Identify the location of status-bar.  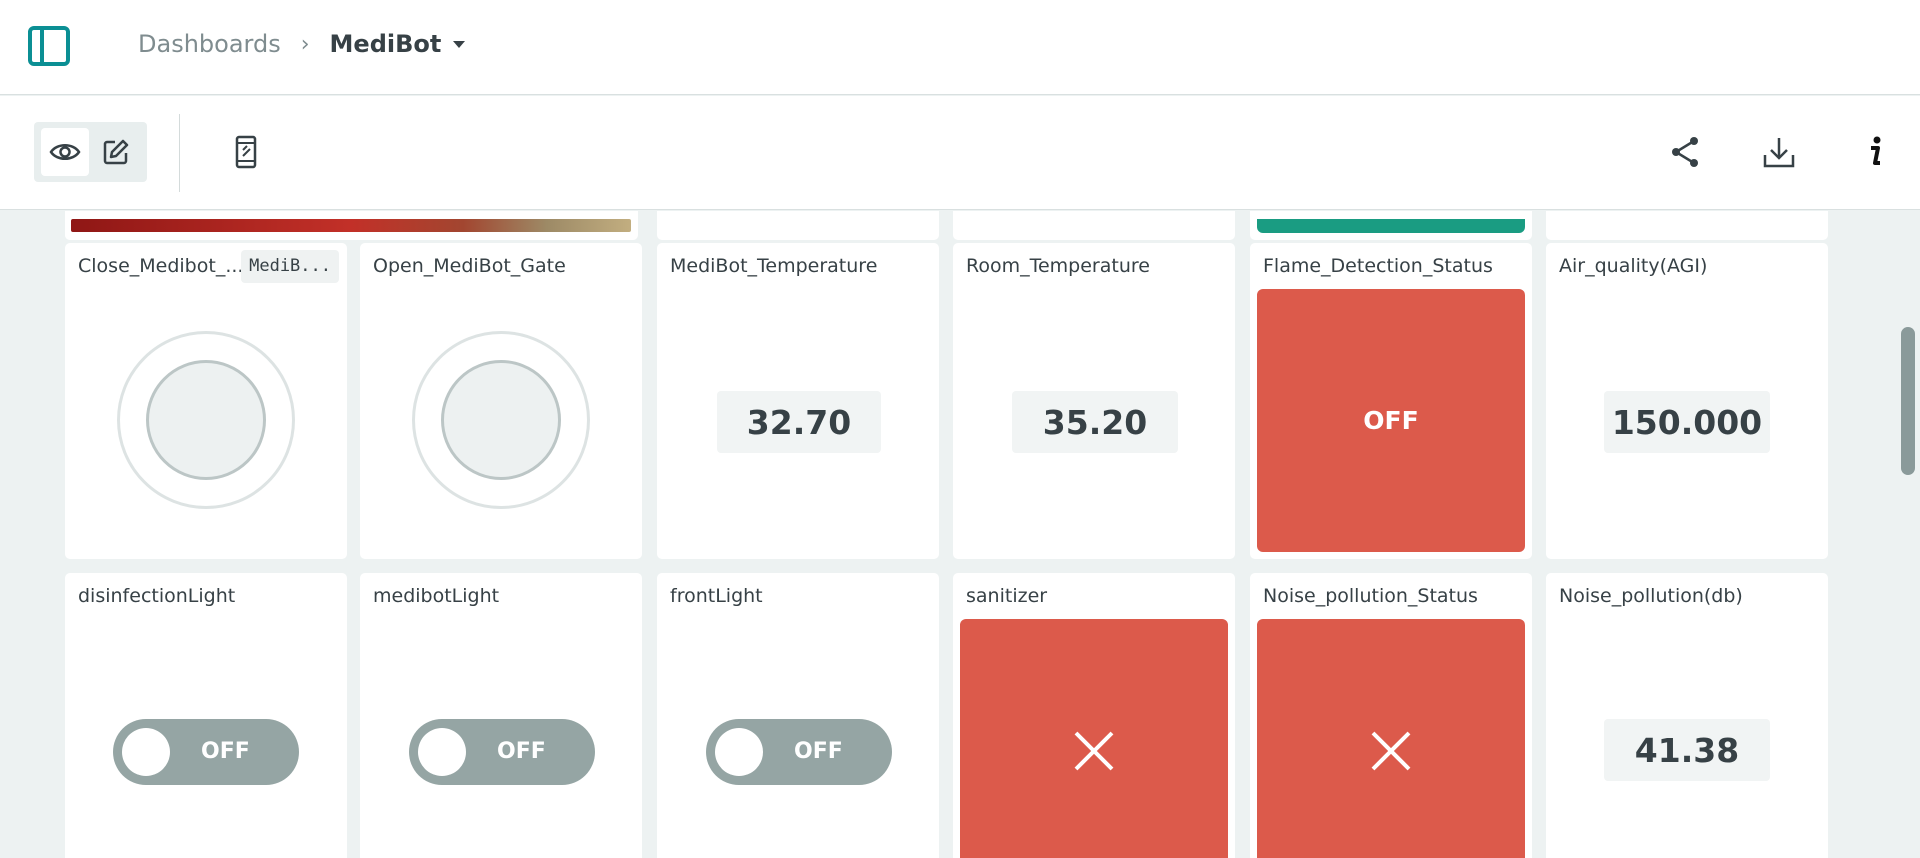
(1391, 226).